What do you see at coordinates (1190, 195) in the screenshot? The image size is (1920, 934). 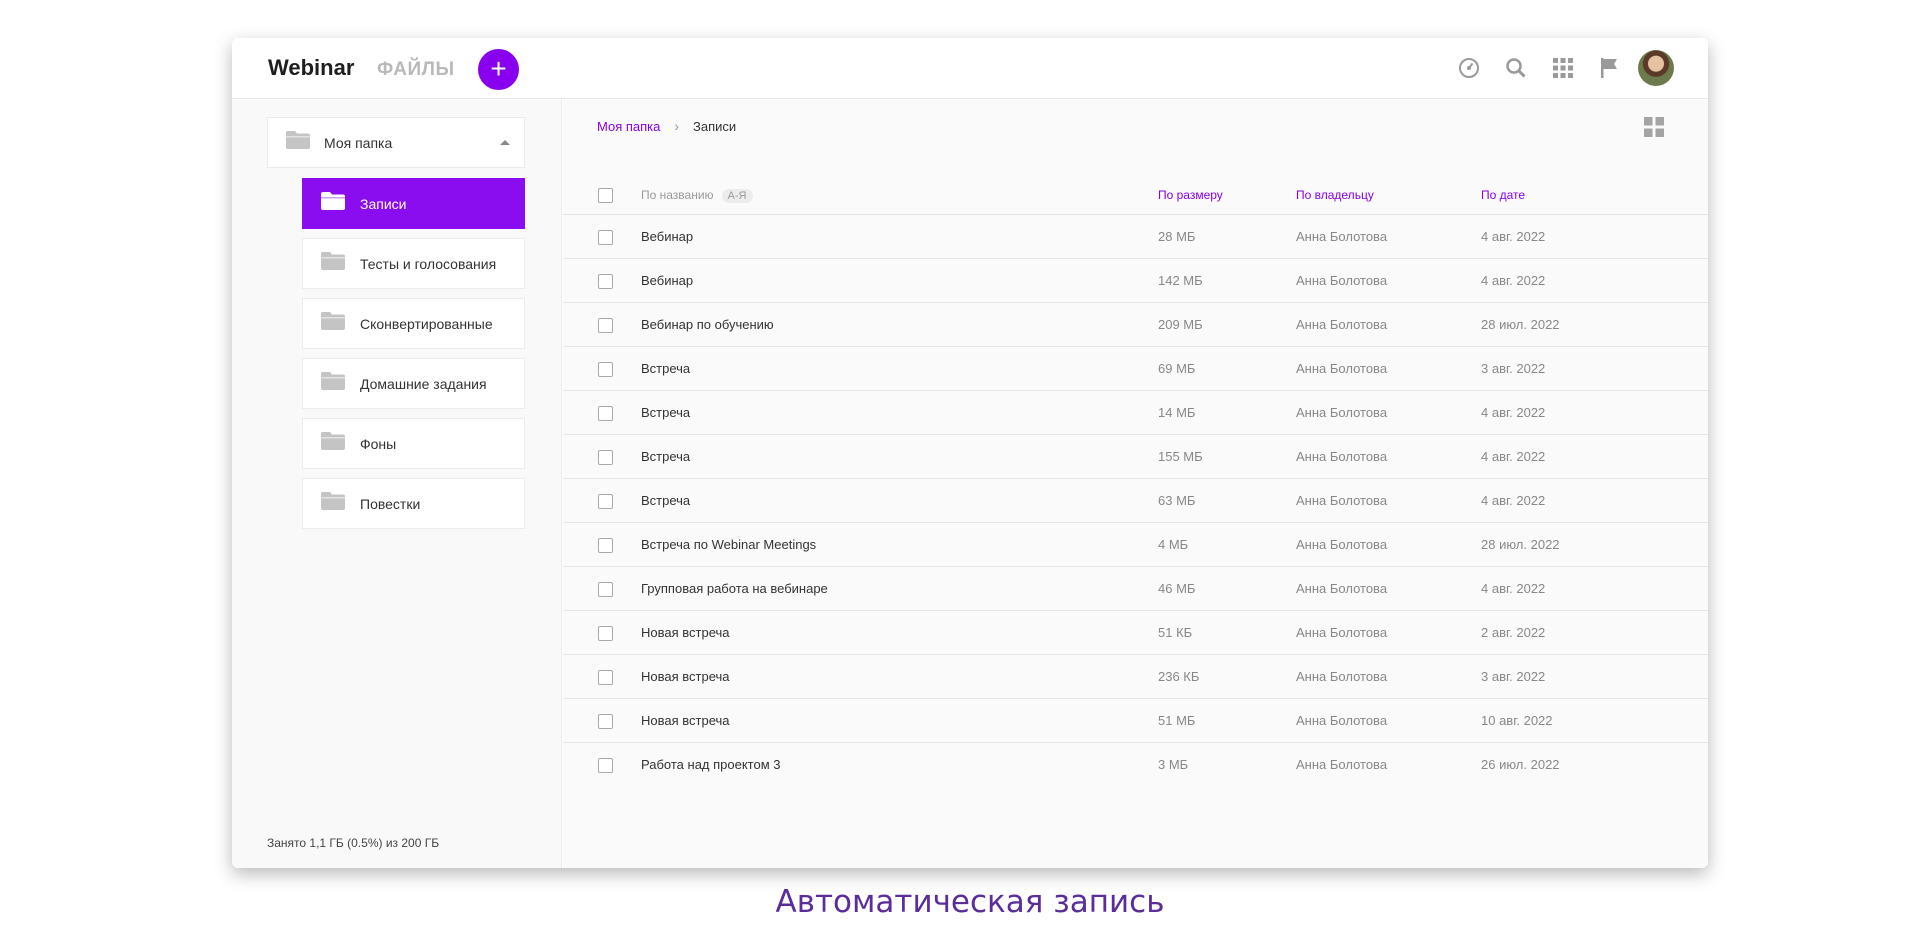 I see `sort-by-size: По размеру` at bounding box center [1190, 195].